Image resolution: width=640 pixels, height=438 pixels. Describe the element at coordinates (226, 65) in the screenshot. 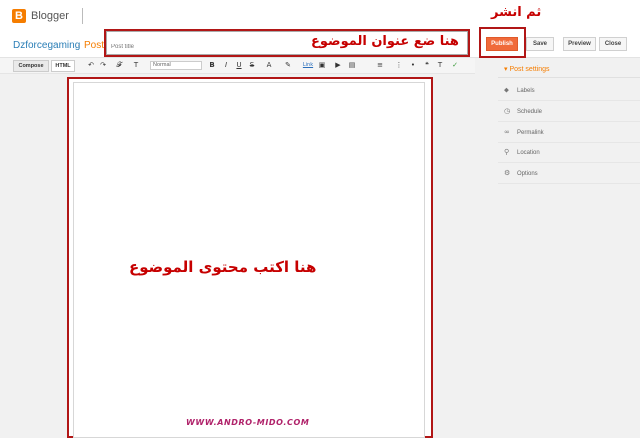

I see `italic-icon: I` at that location.